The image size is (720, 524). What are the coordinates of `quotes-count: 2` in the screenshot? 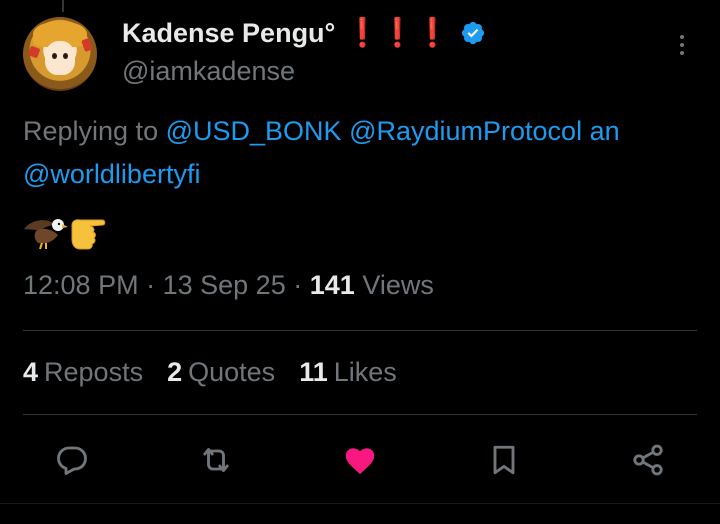 It's located at (175, 372).